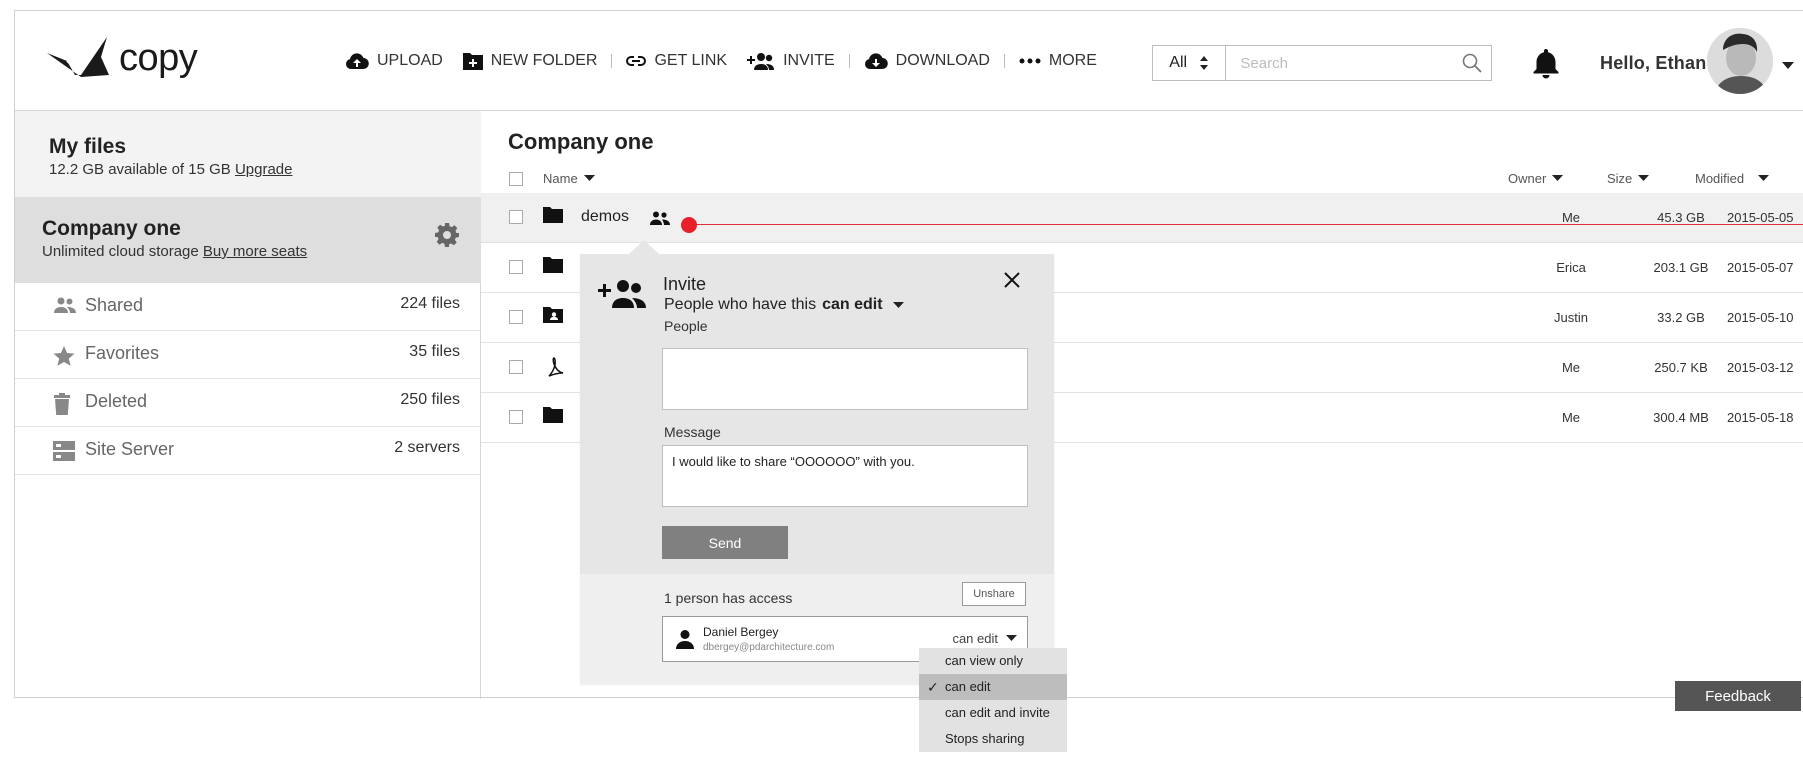  What do you see at coordinates (447, 235) in the screenshot?
I see `gear-icon` at bounding box center [447, 235].